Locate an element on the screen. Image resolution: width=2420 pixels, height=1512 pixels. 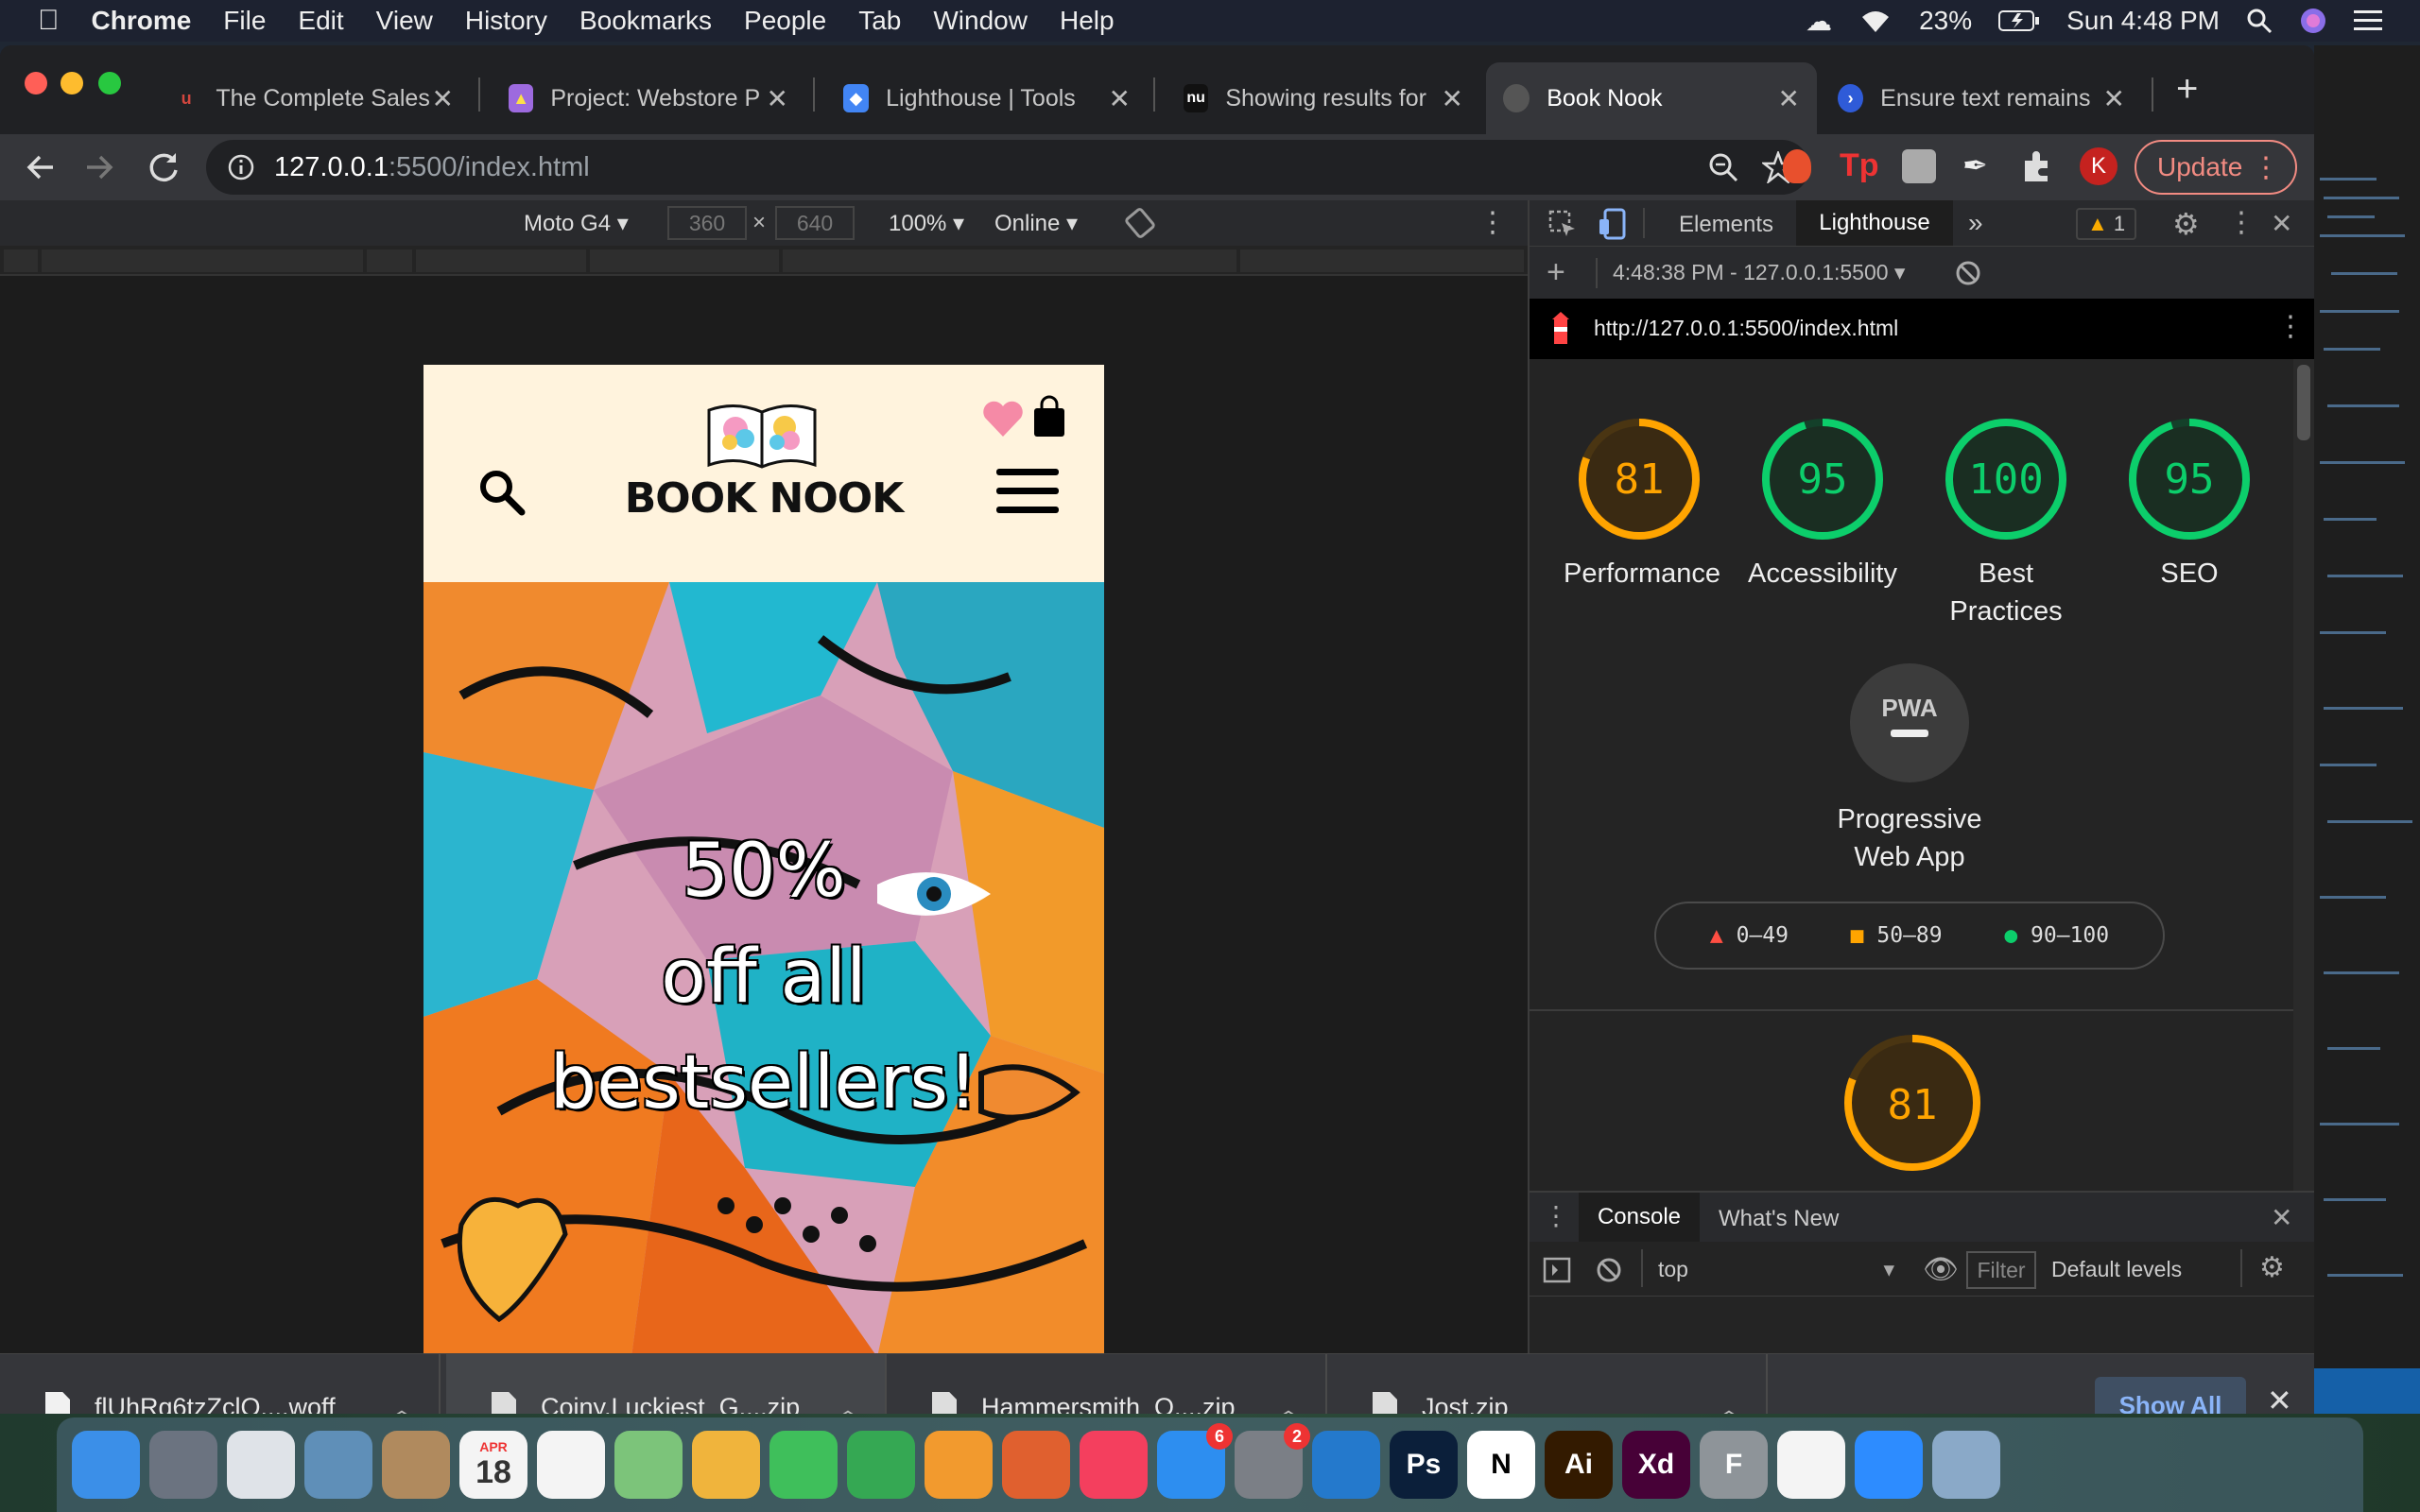
update-chrome-button: Update ⋮ is located at coordinates (2216, 167).